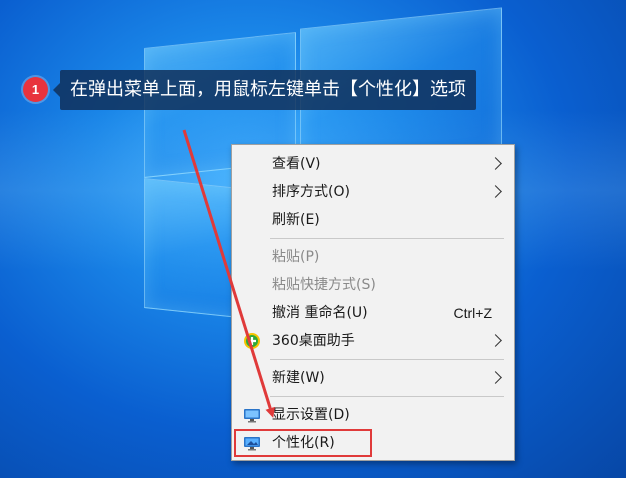  What do you see at coordinates (311, 415) in the screenshot?
I see `menu-item-label: 显示设置(D)` at bounding box center [311, 415].